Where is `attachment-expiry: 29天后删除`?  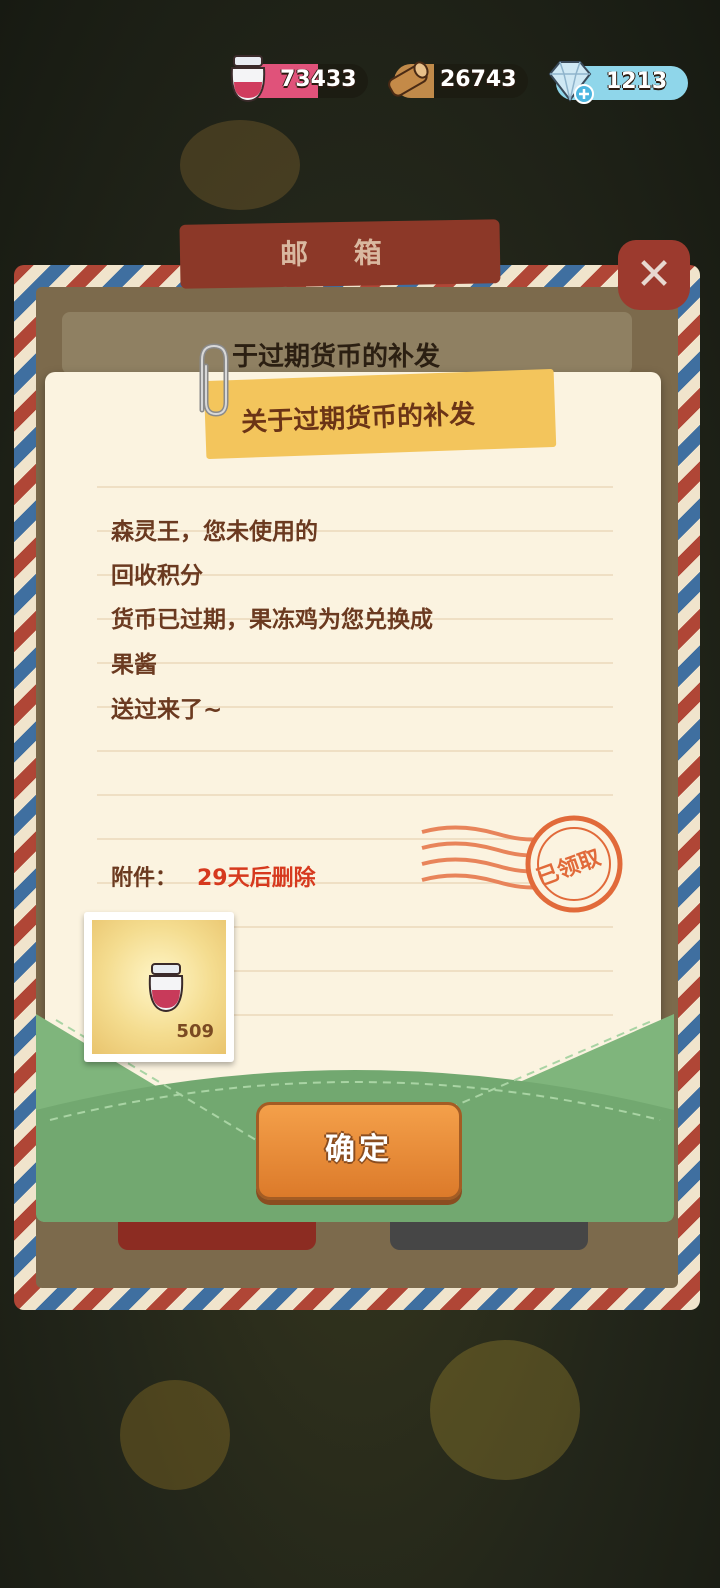
attachment-expiry: 29天后删除 is located at coordinates (256, 878).